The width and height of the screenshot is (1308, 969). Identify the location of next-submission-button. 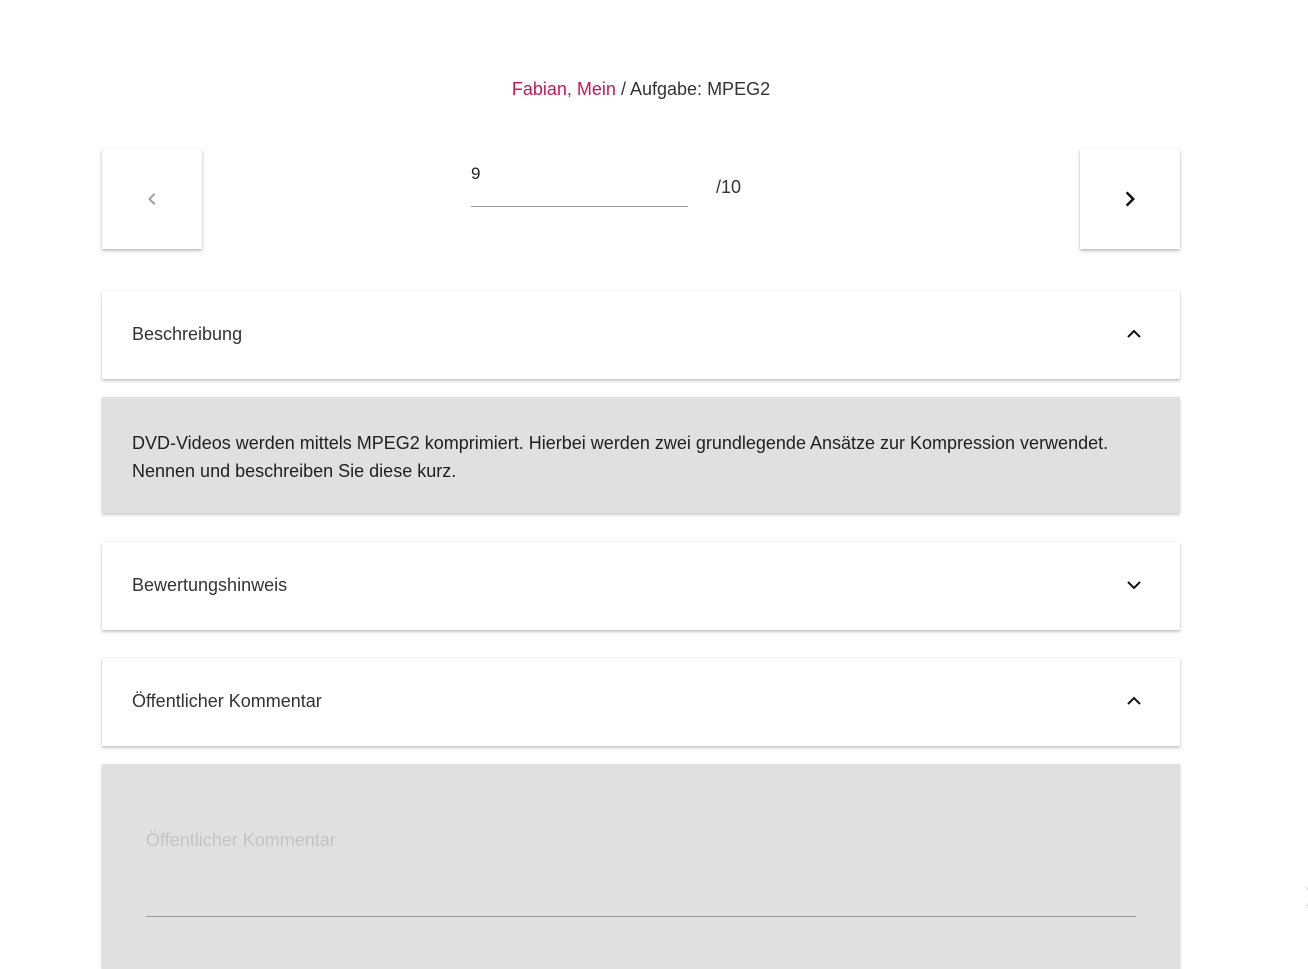
(1130, 199).